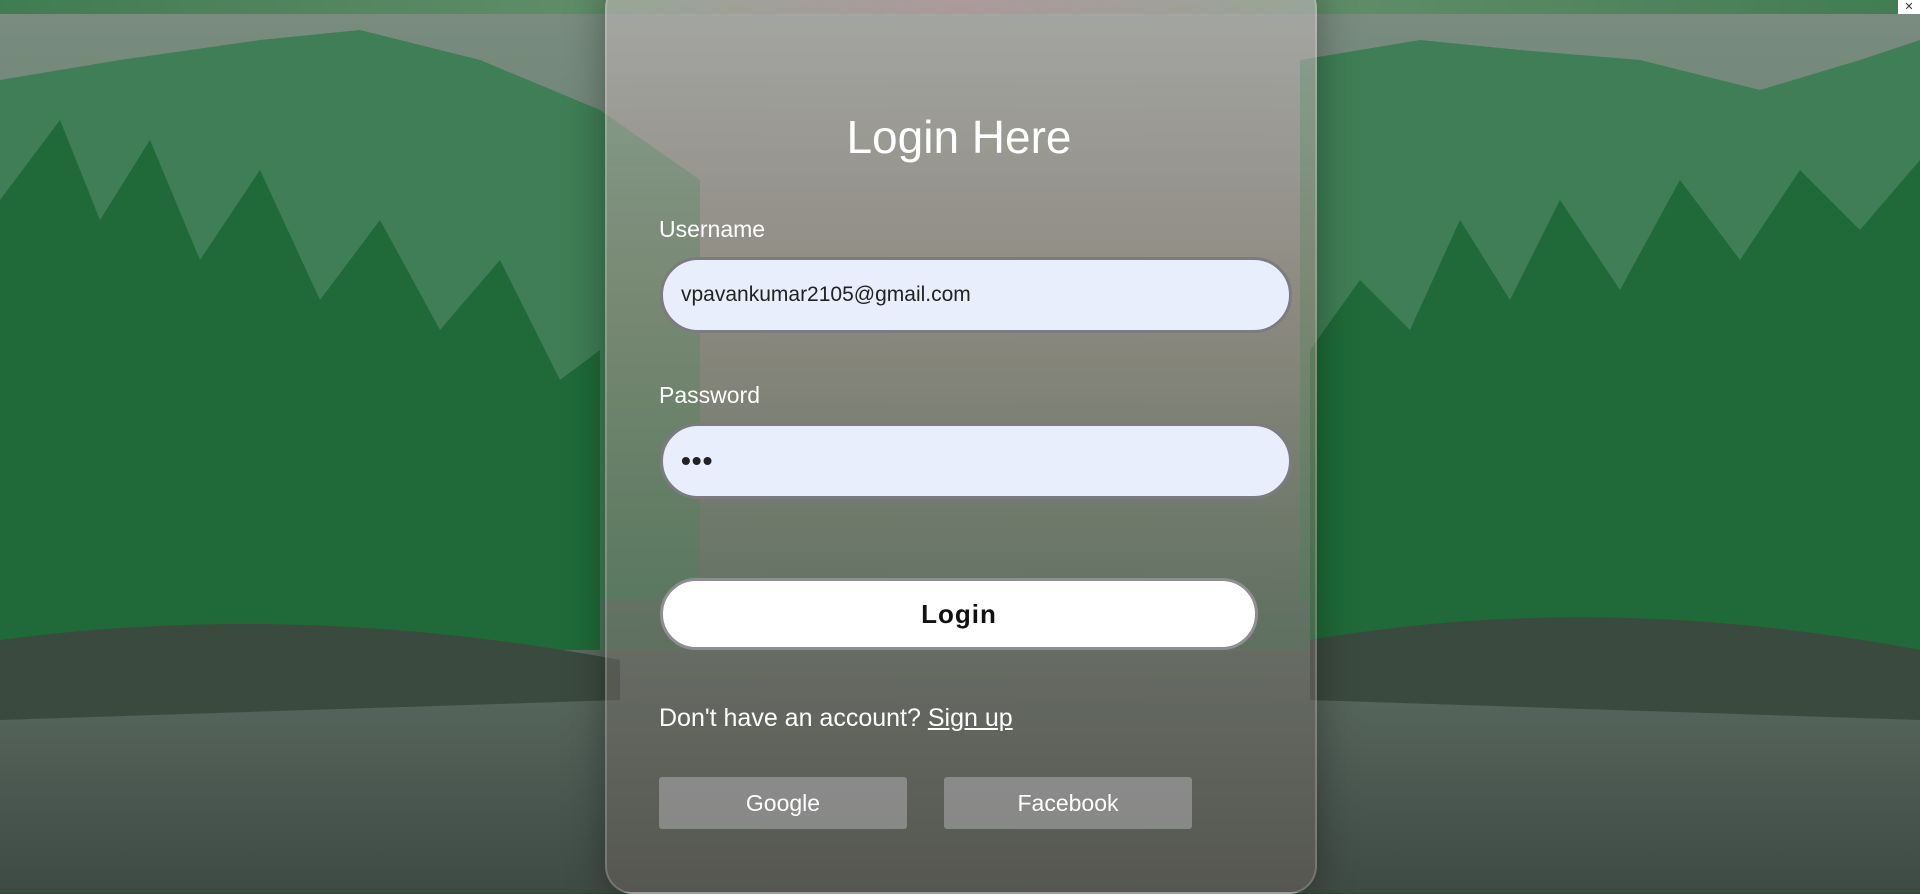  What do you see at coordinates (976, 461) in the screenshot?
I see `password-input` at bounding box center [976, 461].